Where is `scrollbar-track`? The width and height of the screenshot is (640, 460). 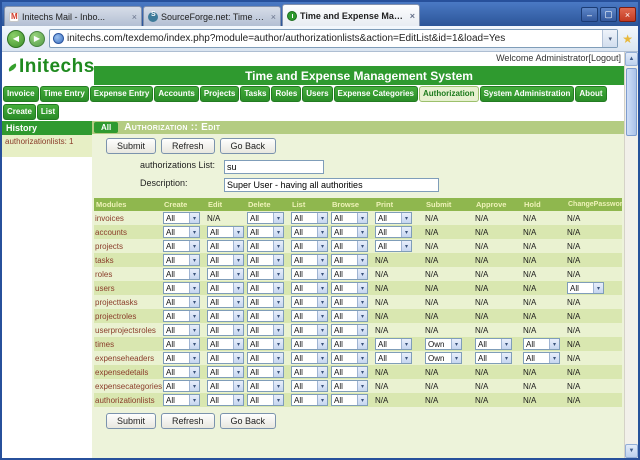
scrollbar-track is located at coordinates (631, 255).